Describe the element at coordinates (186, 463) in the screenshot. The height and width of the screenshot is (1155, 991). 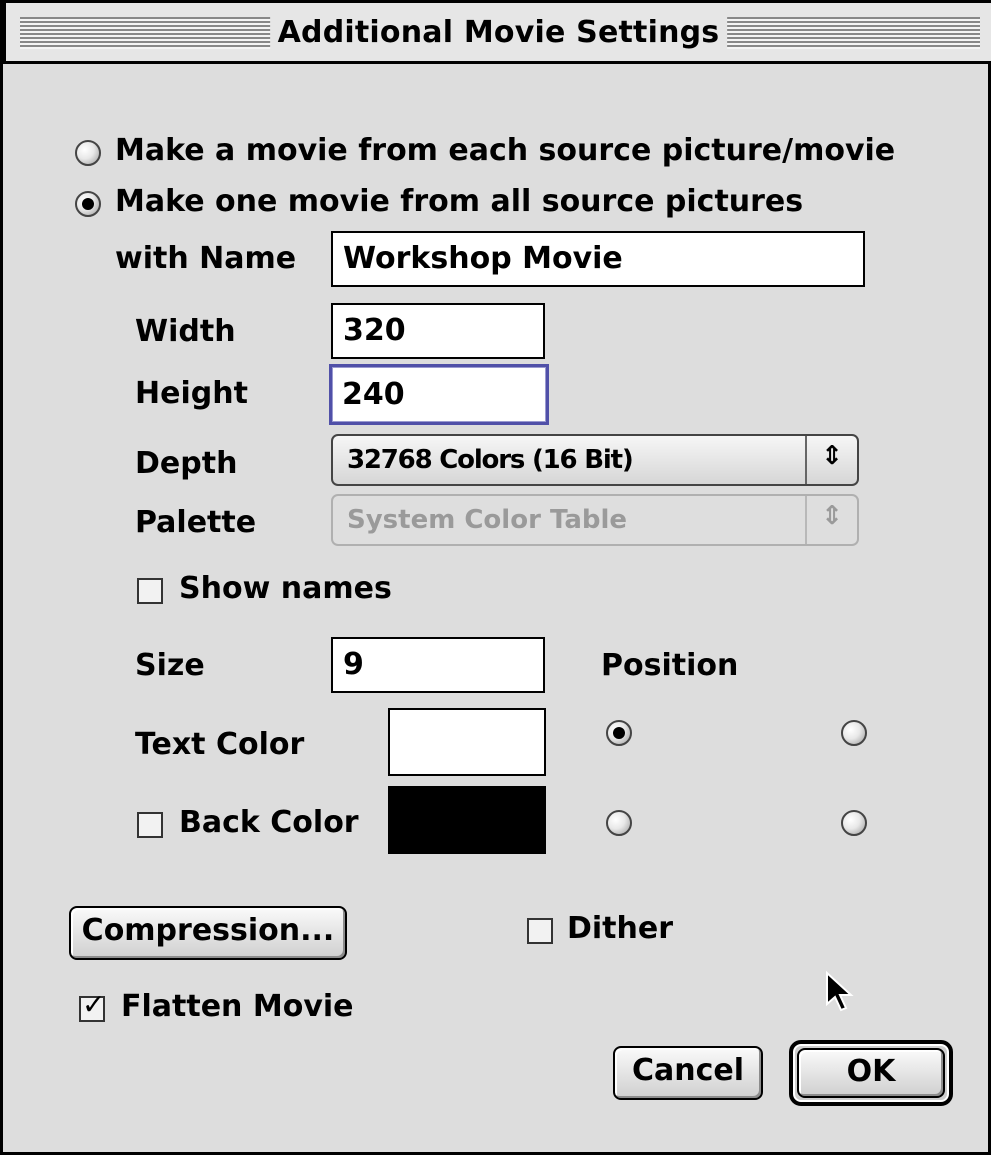
I see `depth-label: Depth` at that location.